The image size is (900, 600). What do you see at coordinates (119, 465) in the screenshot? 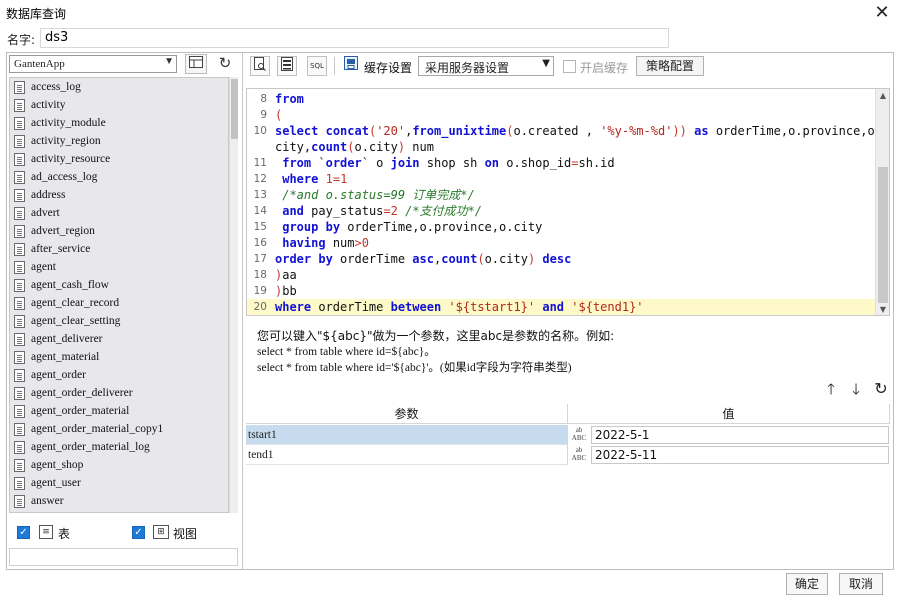
I see `table-list-item: agent_shop` at bounding box center [119, 465].